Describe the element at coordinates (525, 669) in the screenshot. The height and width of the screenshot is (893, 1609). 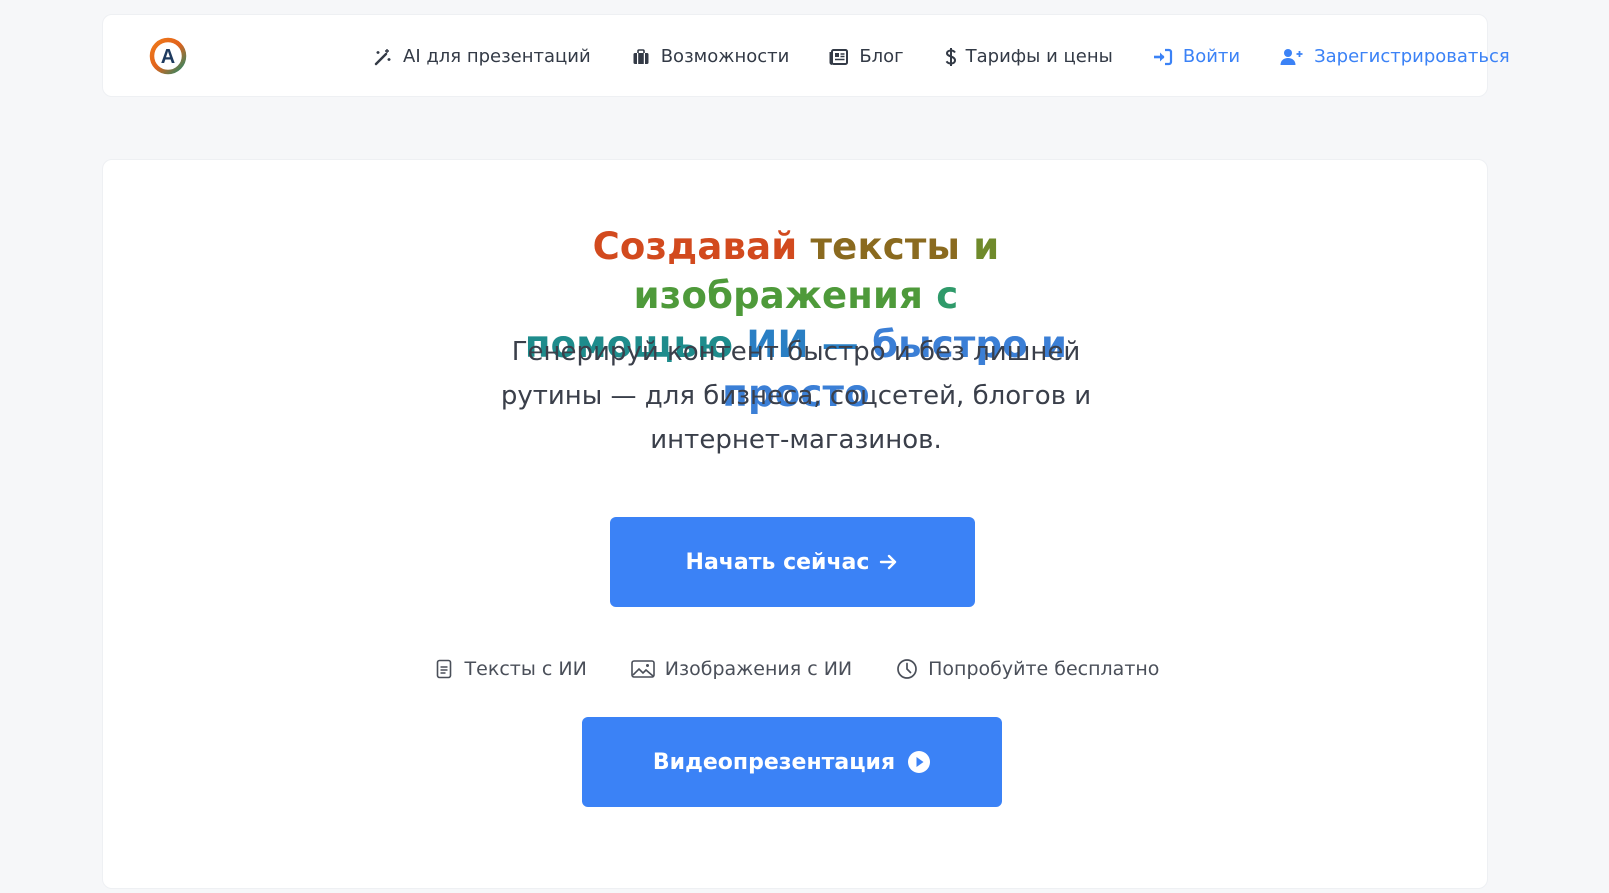
I see `feature-label: Тексты с ИИ` at that location.